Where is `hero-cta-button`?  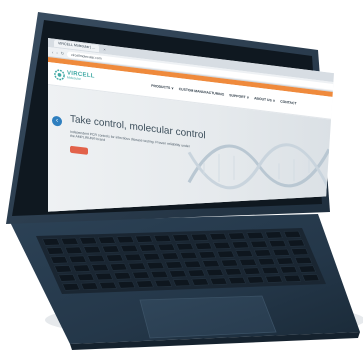
hero-cta-button is located at coordinates (79, 150).